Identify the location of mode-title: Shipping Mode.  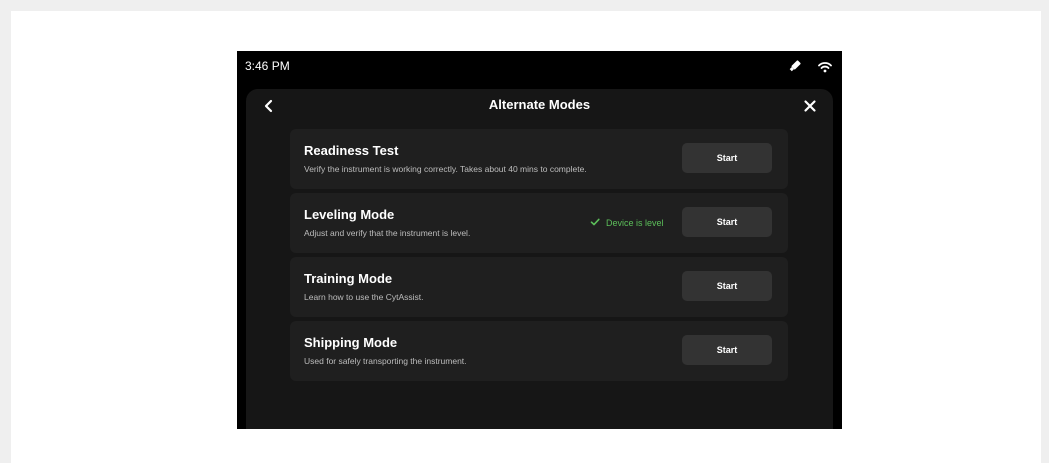
(351, 342).